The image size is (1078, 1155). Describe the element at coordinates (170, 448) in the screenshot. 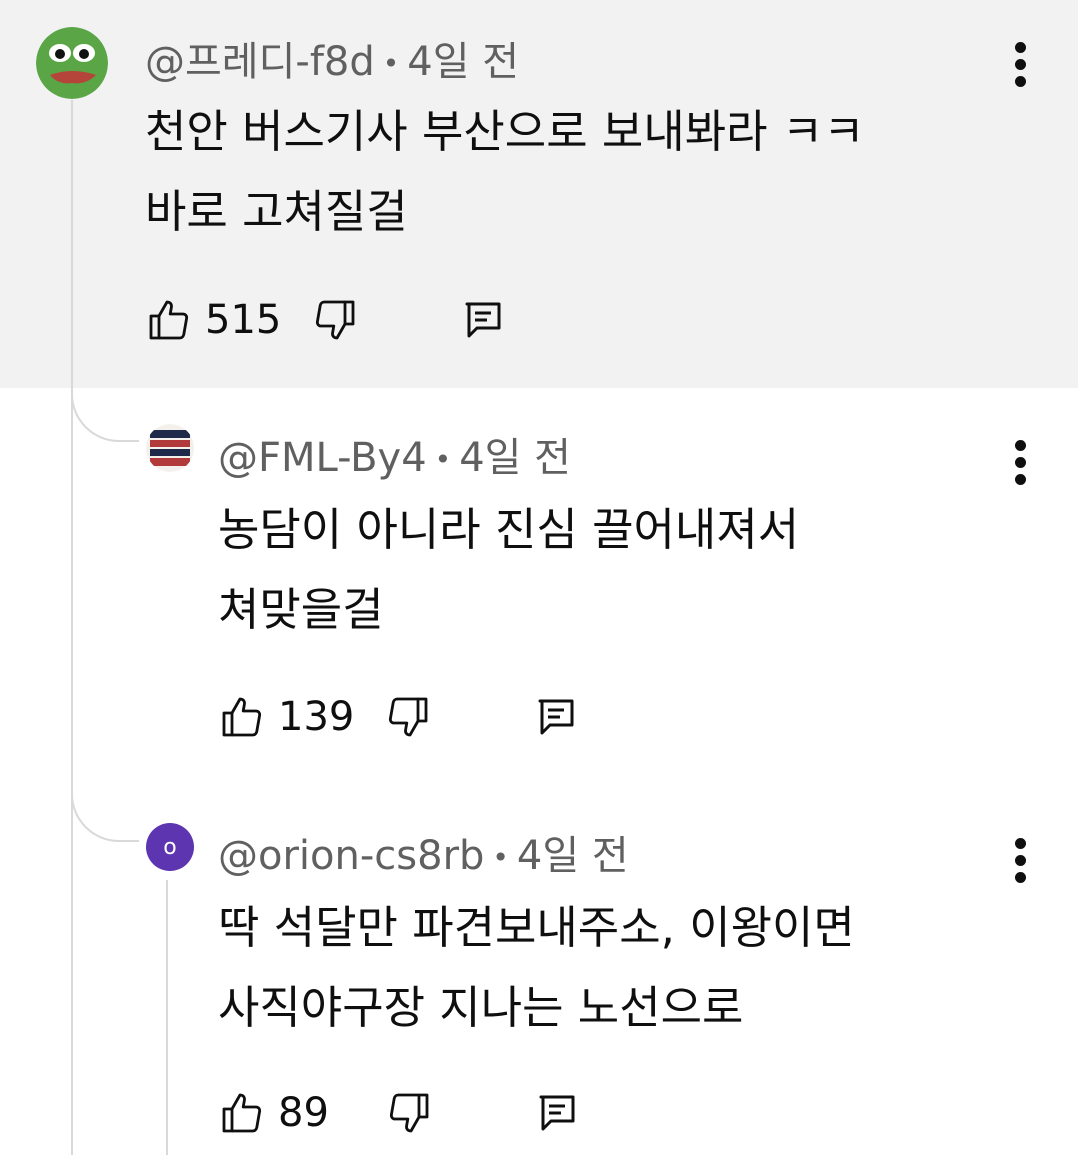

I see `poster-avatar` at that location.